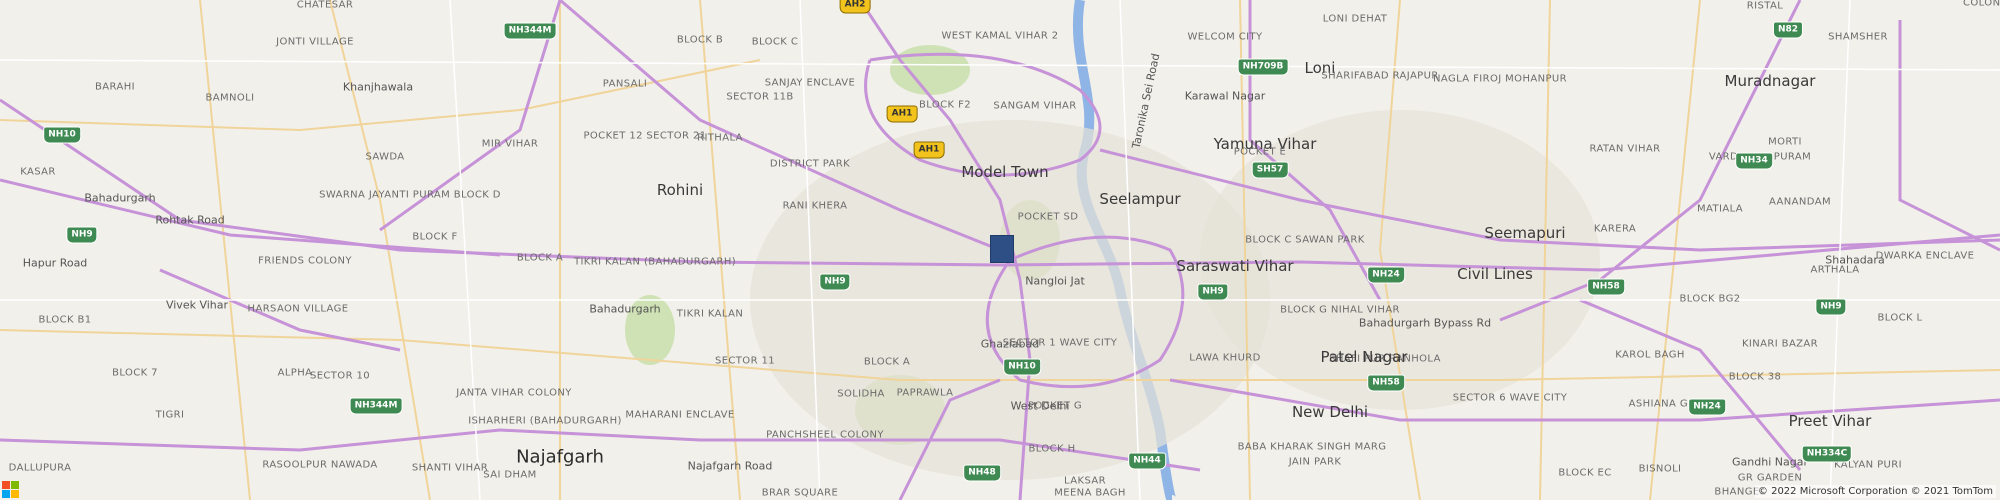  I want to click on place-label: West Kamal Vihar 2, so click(1000, 36).